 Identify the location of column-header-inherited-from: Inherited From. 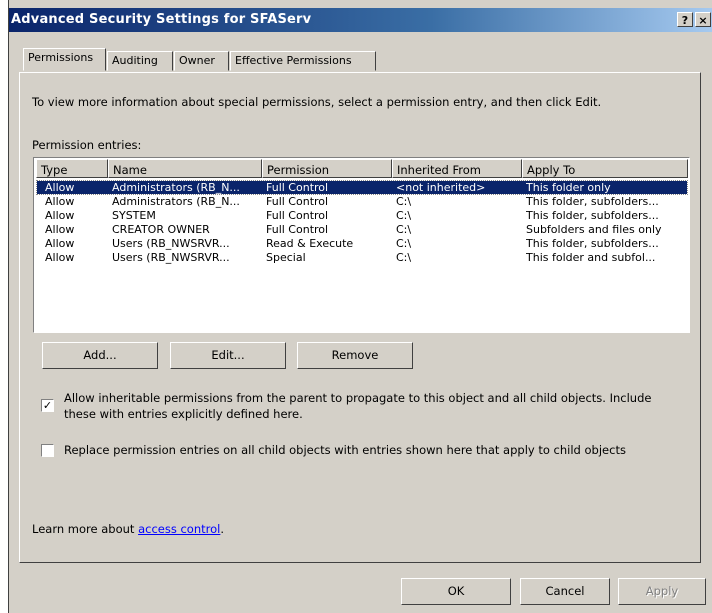
(457, 168).